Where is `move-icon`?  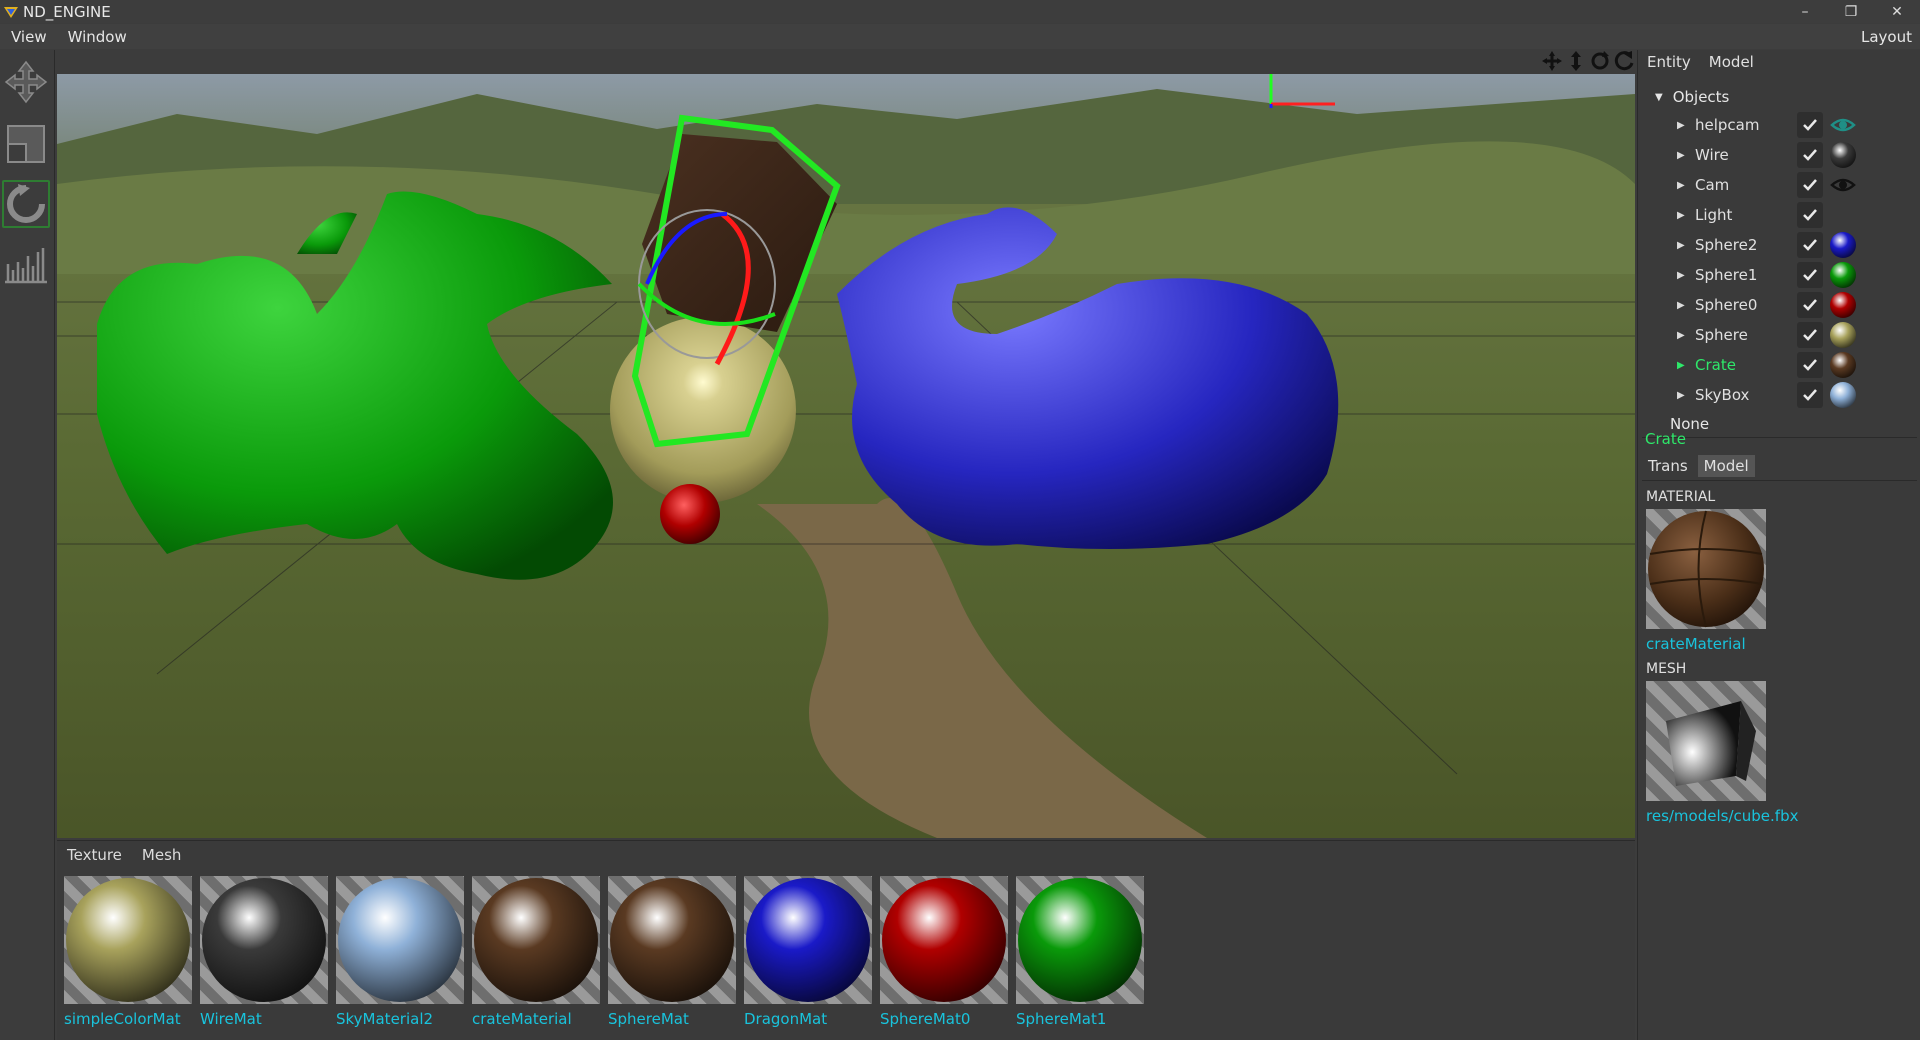 move-icon is located at coordinates (1552, 61).